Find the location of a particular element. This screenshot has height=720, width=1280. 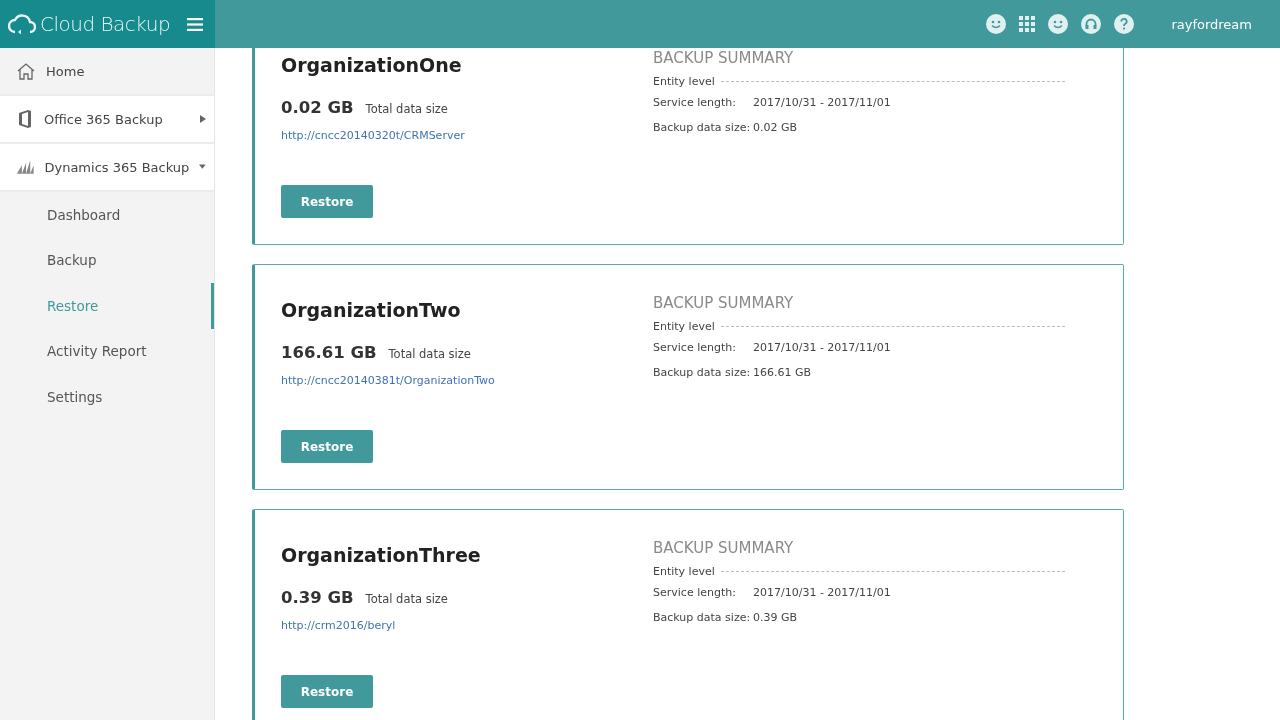

nav-item: Dynamics 365 Backup is located at coordinates (107, 168).